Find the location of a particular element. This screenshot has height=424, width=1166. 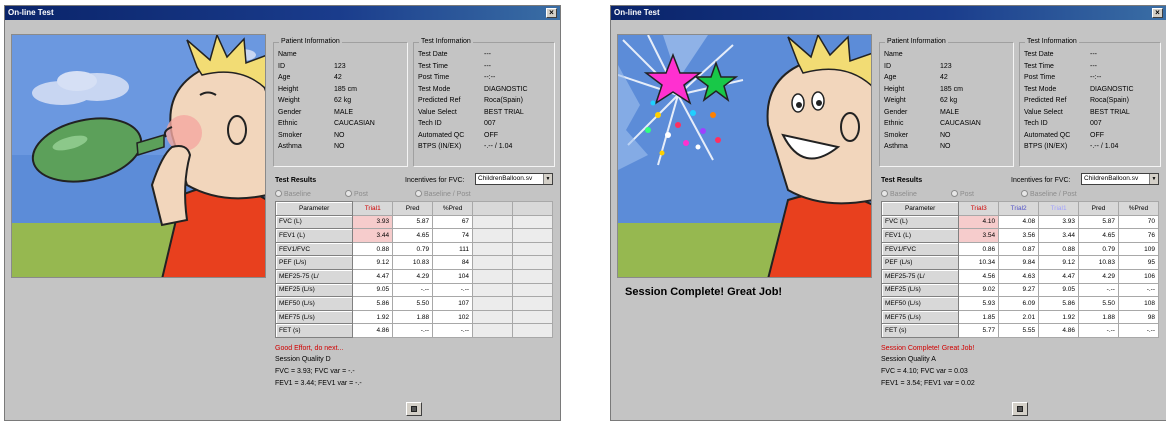

fev1-summary: FEV1 = 3.54; FEV1 var = 0.02 is located at coordinates (928, 383).